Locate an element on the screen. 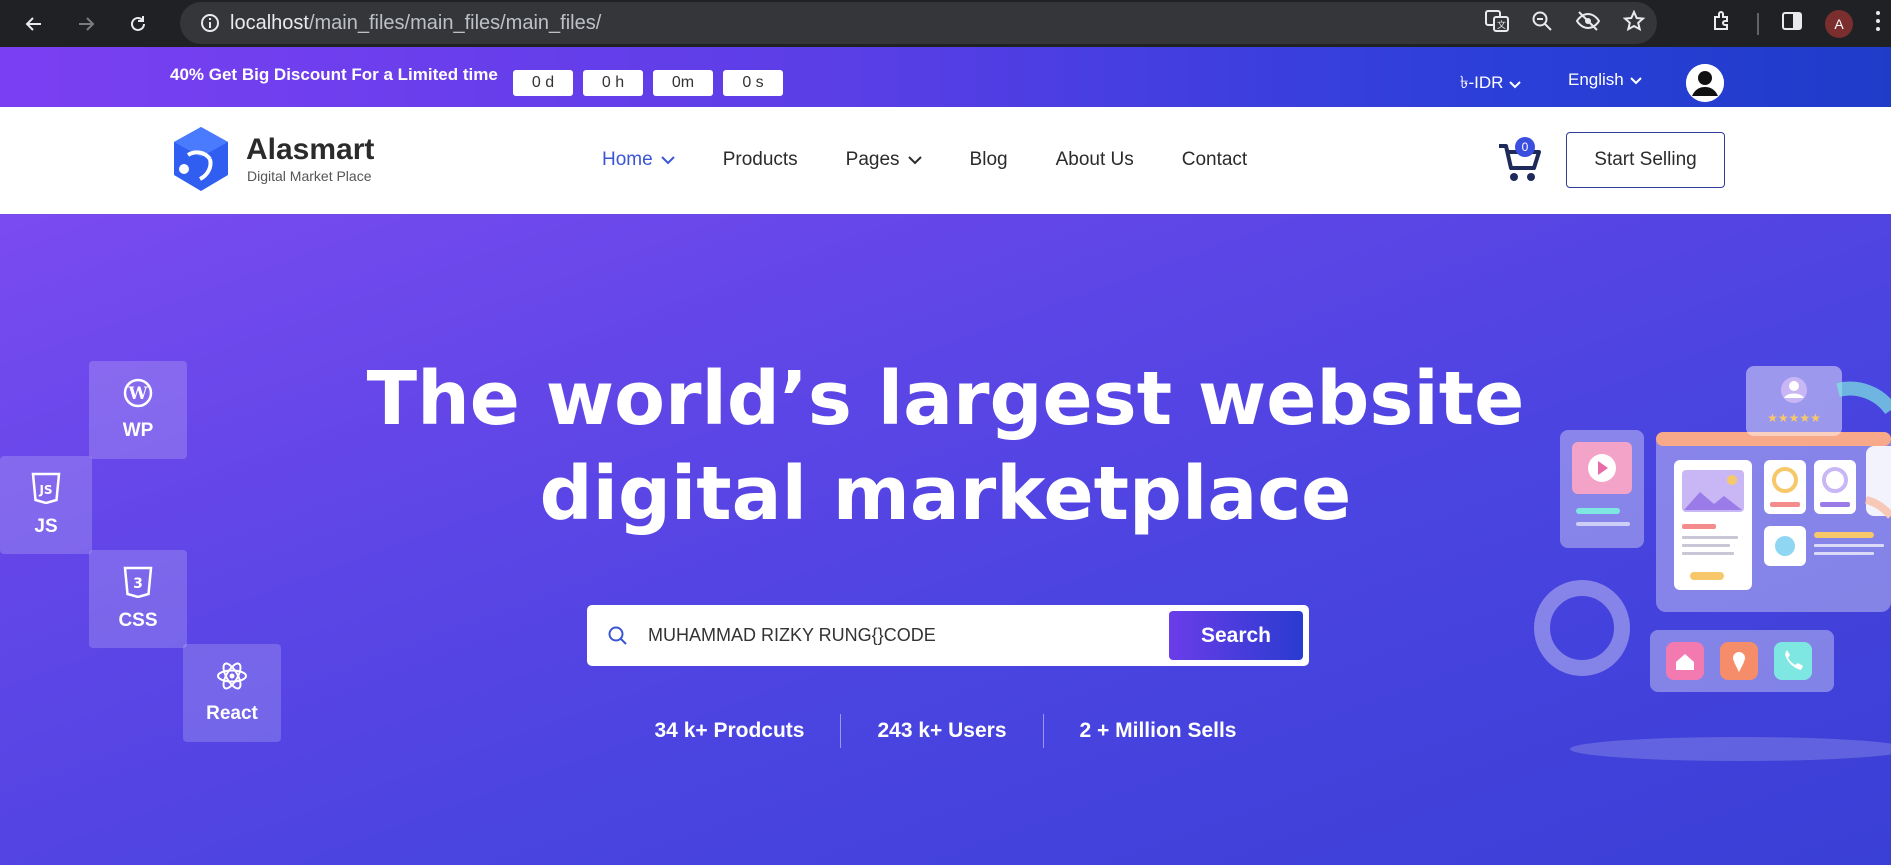  nav-contact-label: Contact is located at coordinates (1214, 159).